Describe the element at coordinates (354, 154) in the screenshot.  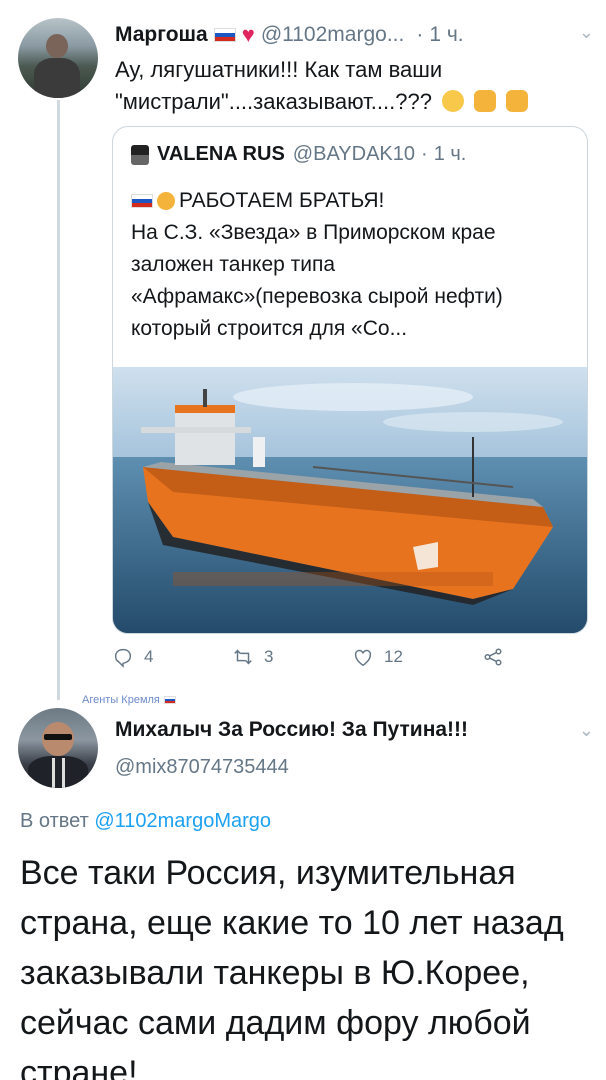
I see `quoted-author-handle: @BAYDAK10` at that location.